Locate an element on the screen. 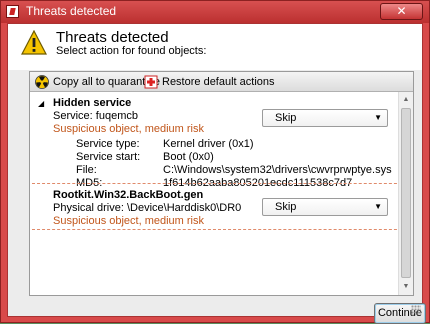 This screenshot has height=324, width=430. threat-name: Rootkit.Win32.BackBoot.gen is located at coordinates (128, 195).